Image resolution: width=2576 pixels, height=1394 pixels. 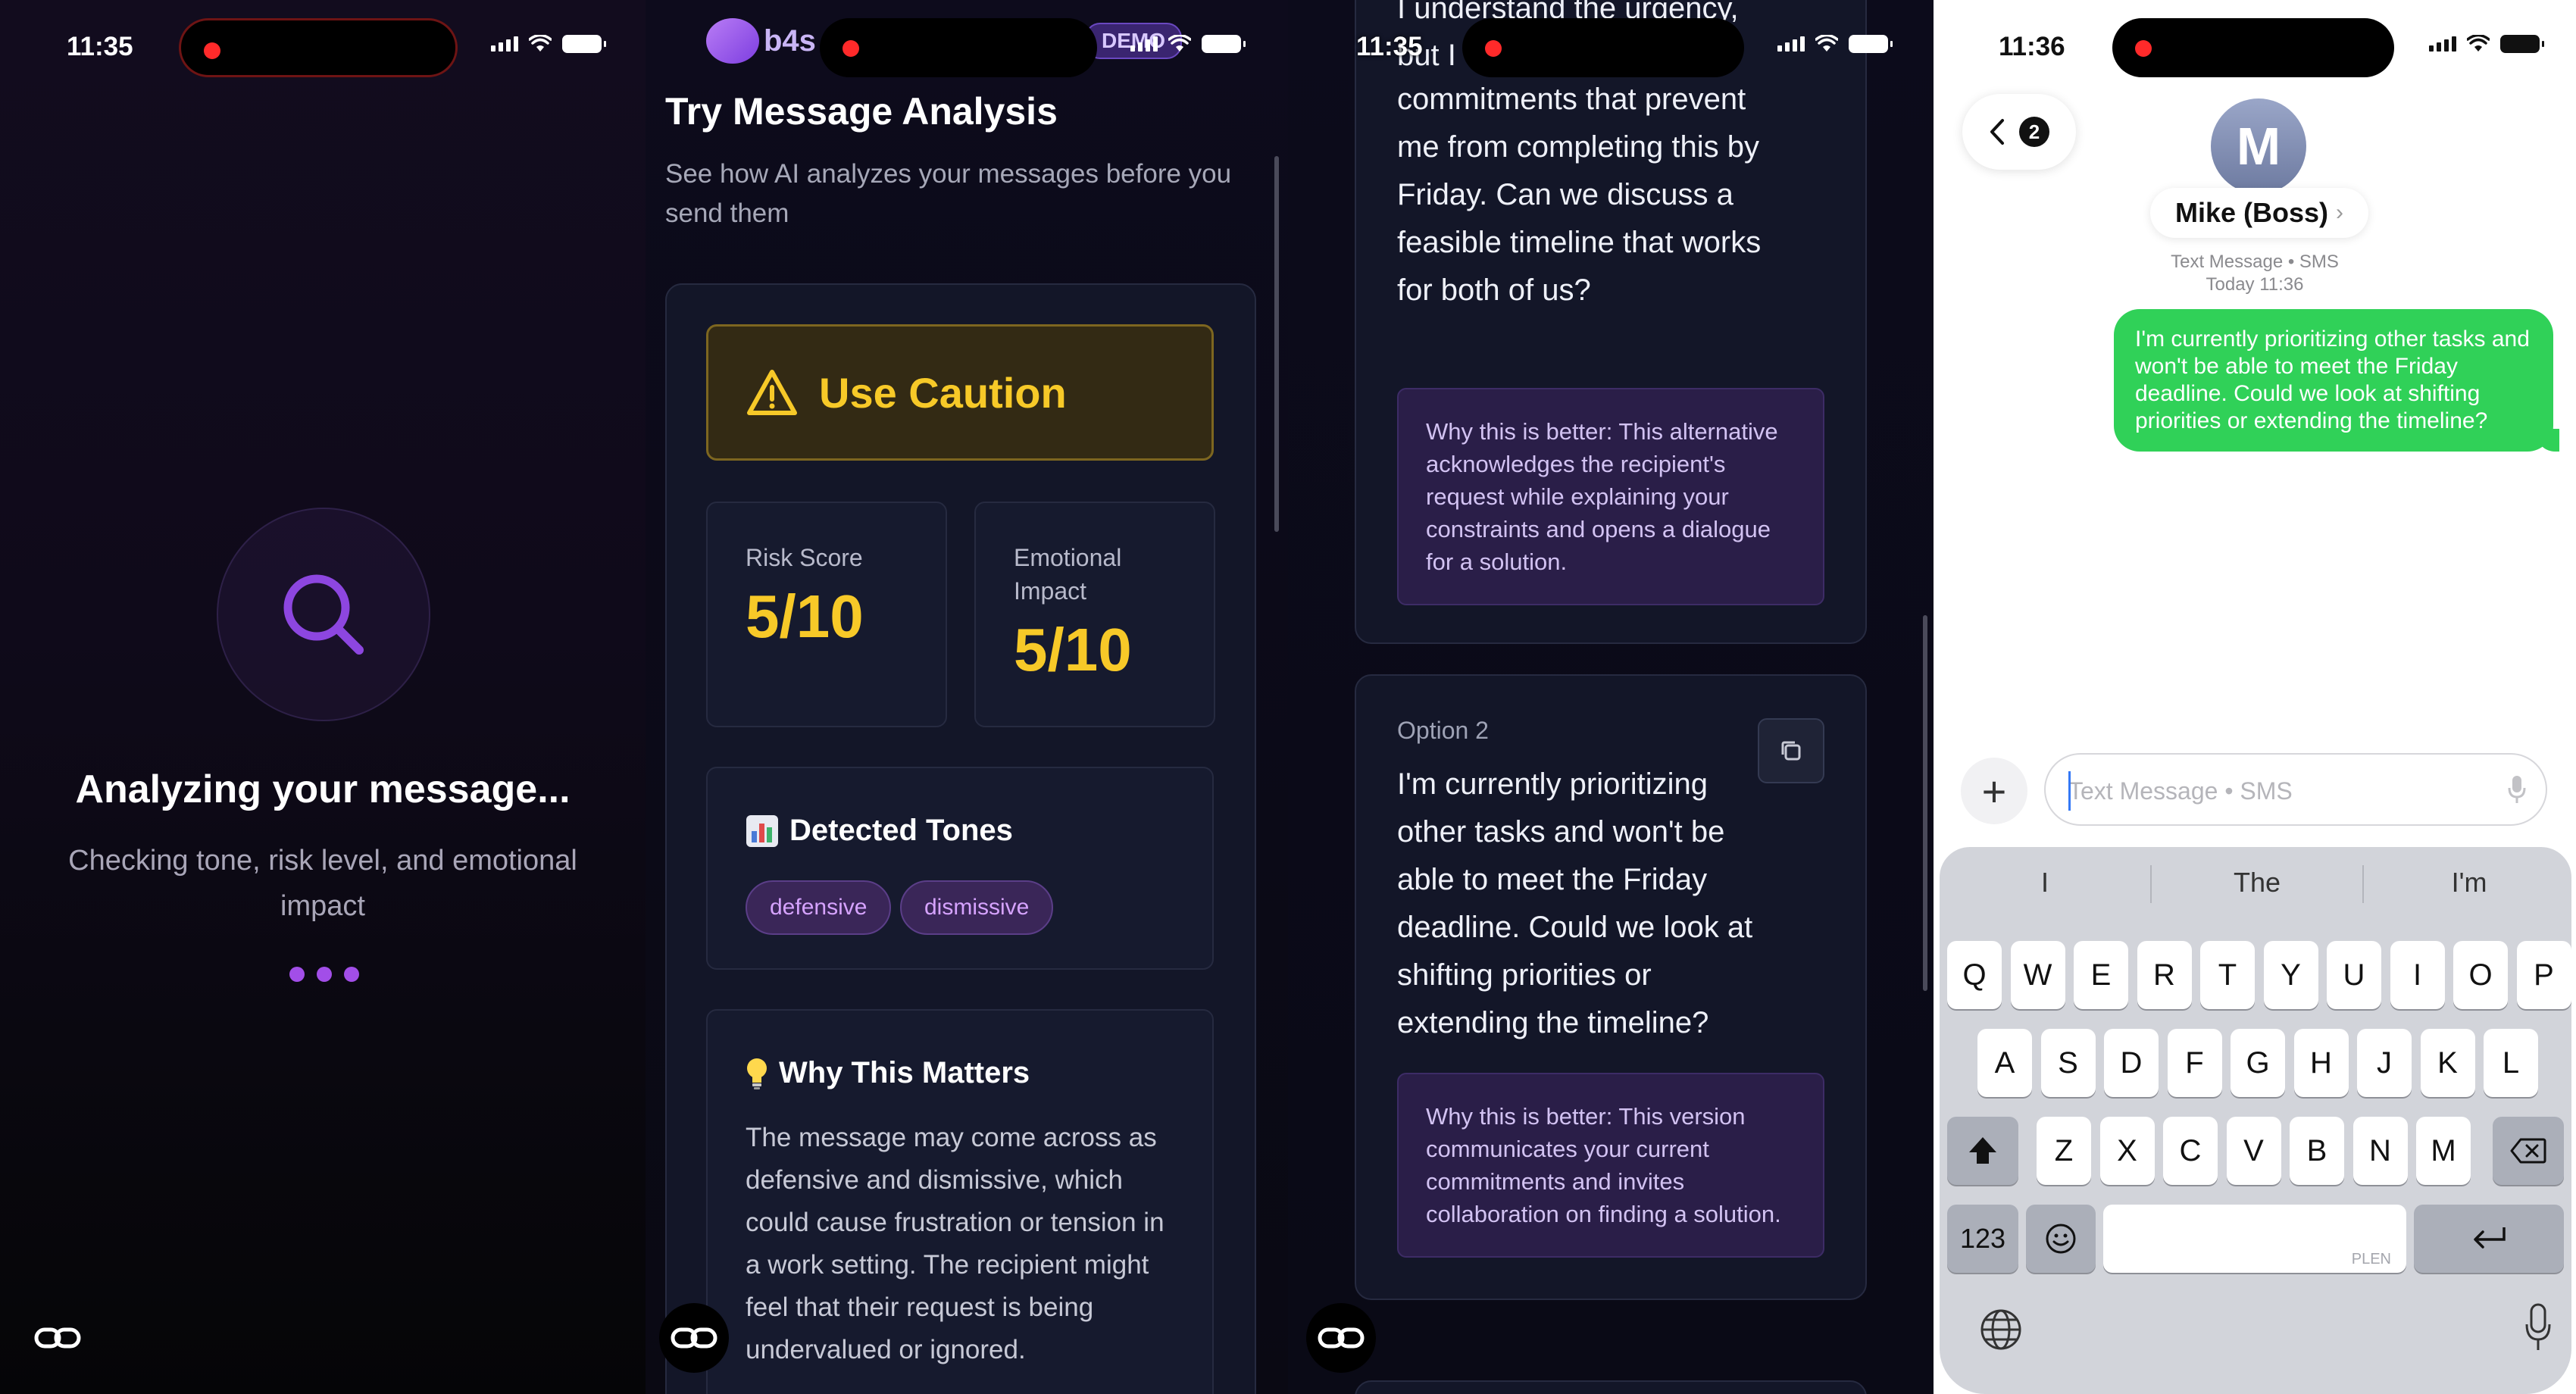 I want to click on status-time: 11:36, so click(x=2032, y=46).